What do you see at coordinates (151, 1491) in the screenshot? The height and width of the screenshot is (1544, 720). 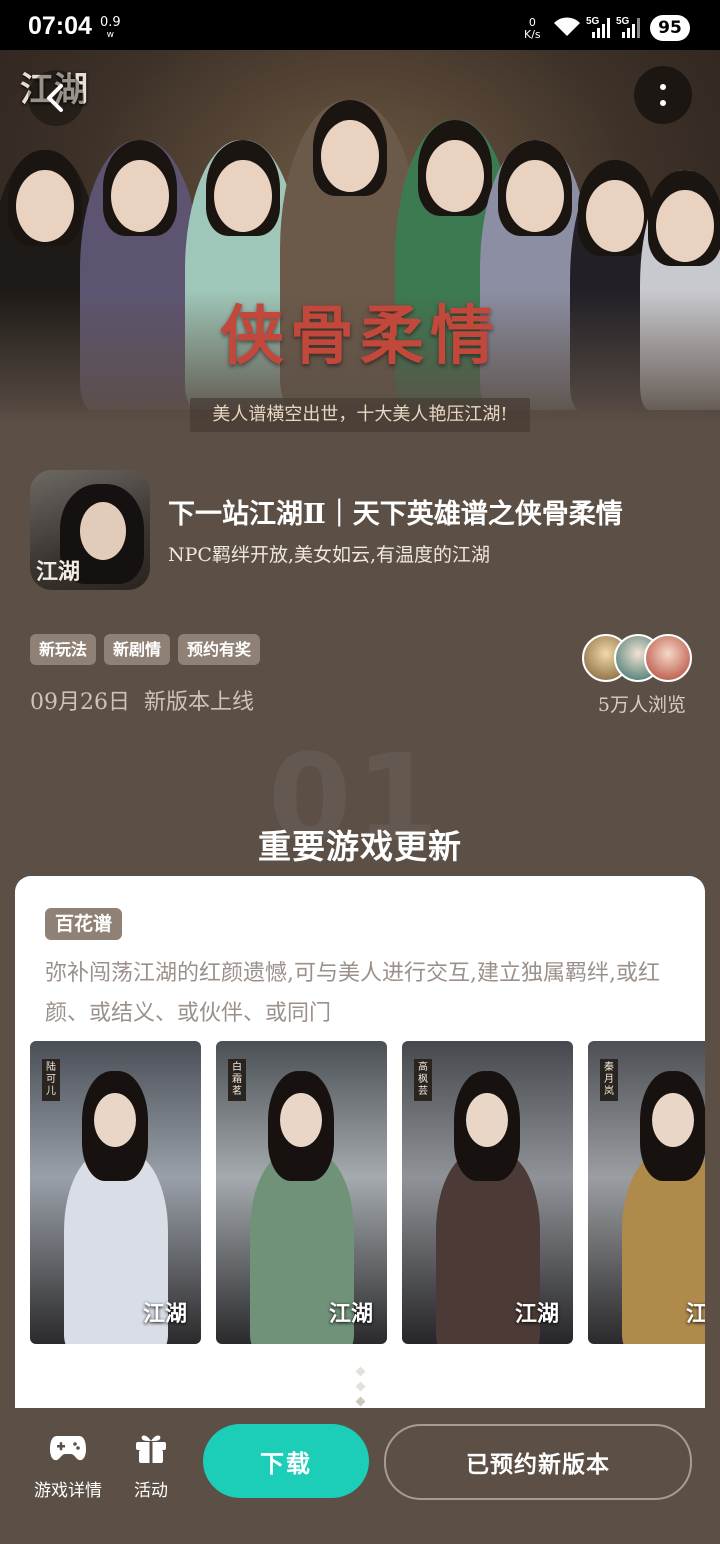 I see `activity-label: 活动` at bounding box center [151, 1491].